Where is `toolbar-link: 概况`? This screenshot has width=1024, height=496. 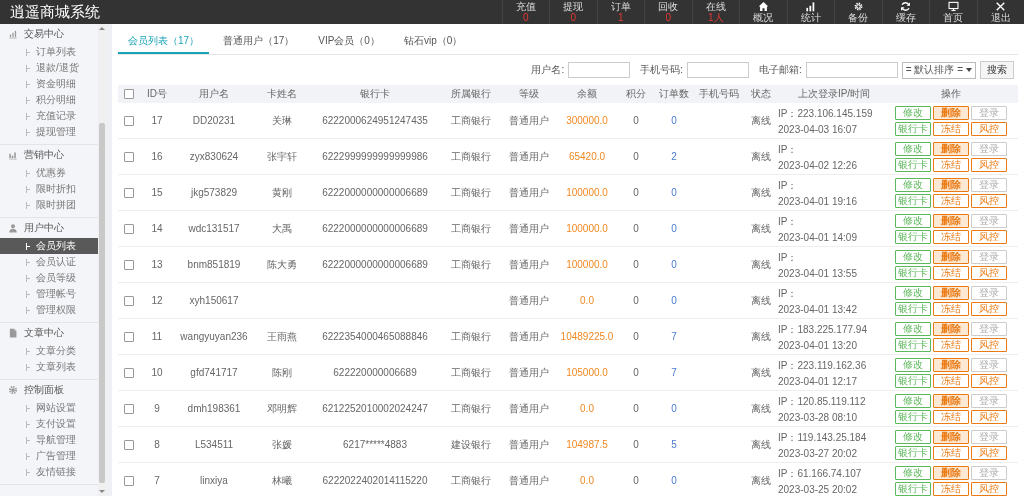 toolbar-link: 概况 is located at coordinates (763, 17).